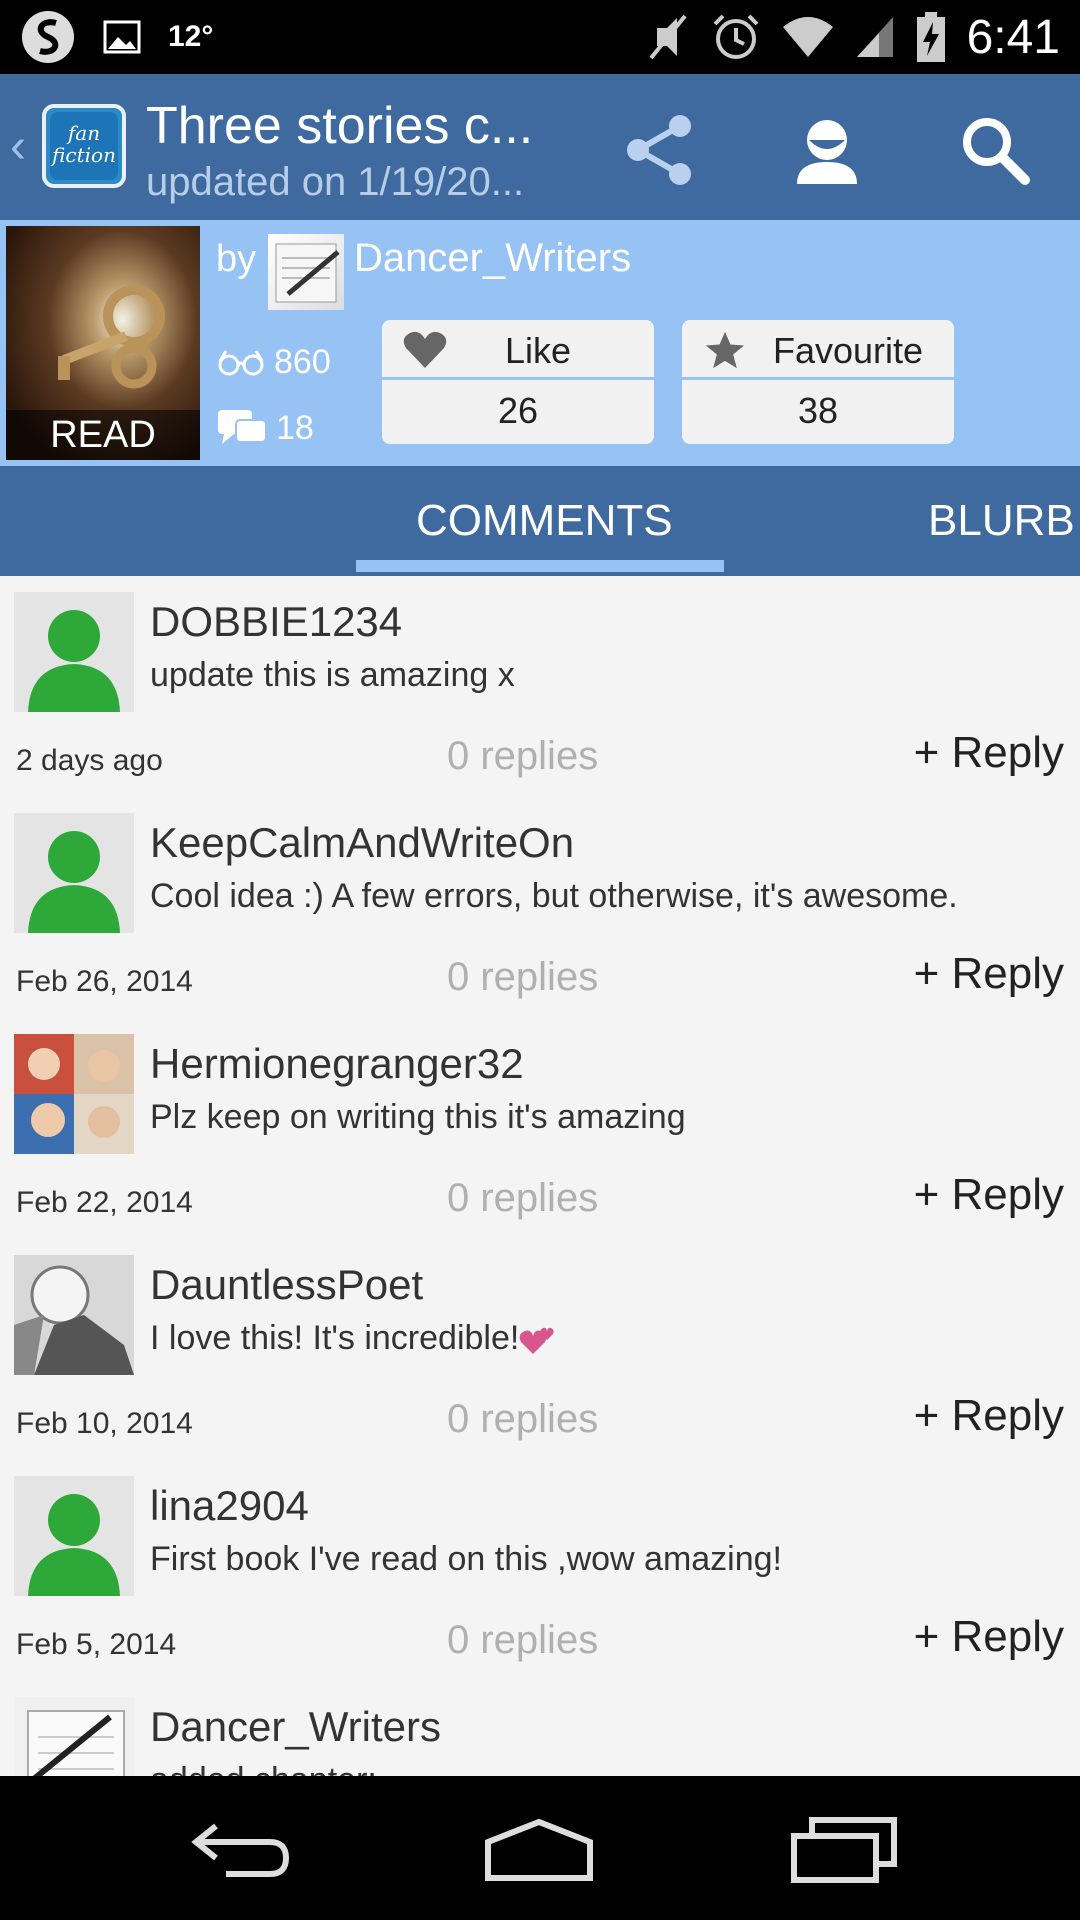  I want to click on comment-username: DauntlessPoet, so click(286, 1285).